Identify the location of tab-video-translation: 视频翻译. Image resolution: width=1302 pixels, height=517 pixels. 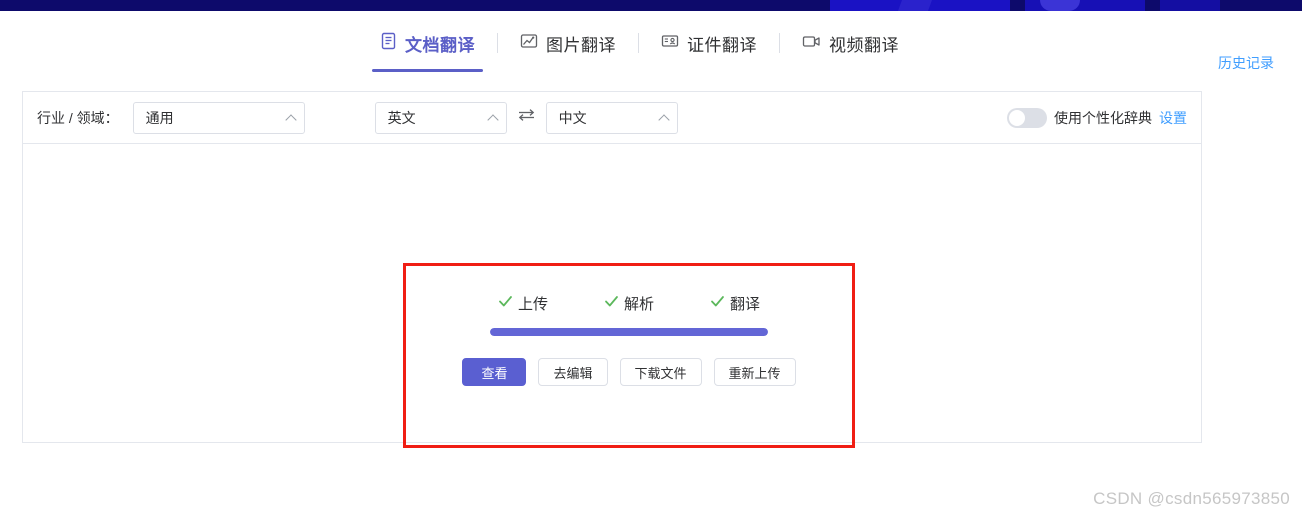
(850, 43).